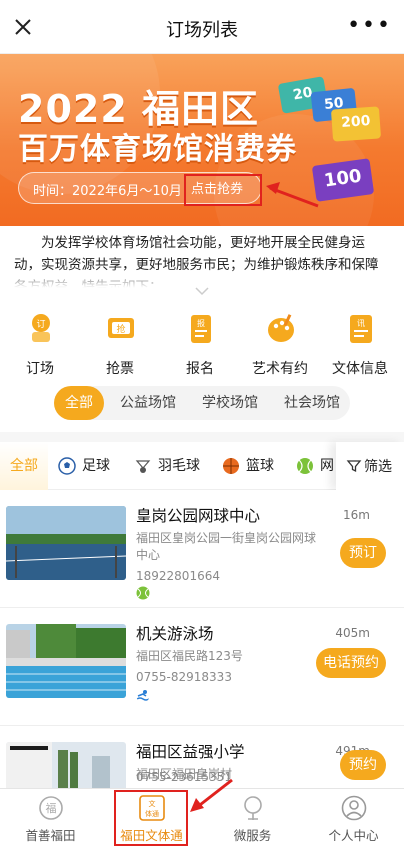 This screenshot has width=404, height=849. What do you see at coordinates (40, 324) in the screenshot?
I see `svg-text: 订` at bounding box center [40, 324].